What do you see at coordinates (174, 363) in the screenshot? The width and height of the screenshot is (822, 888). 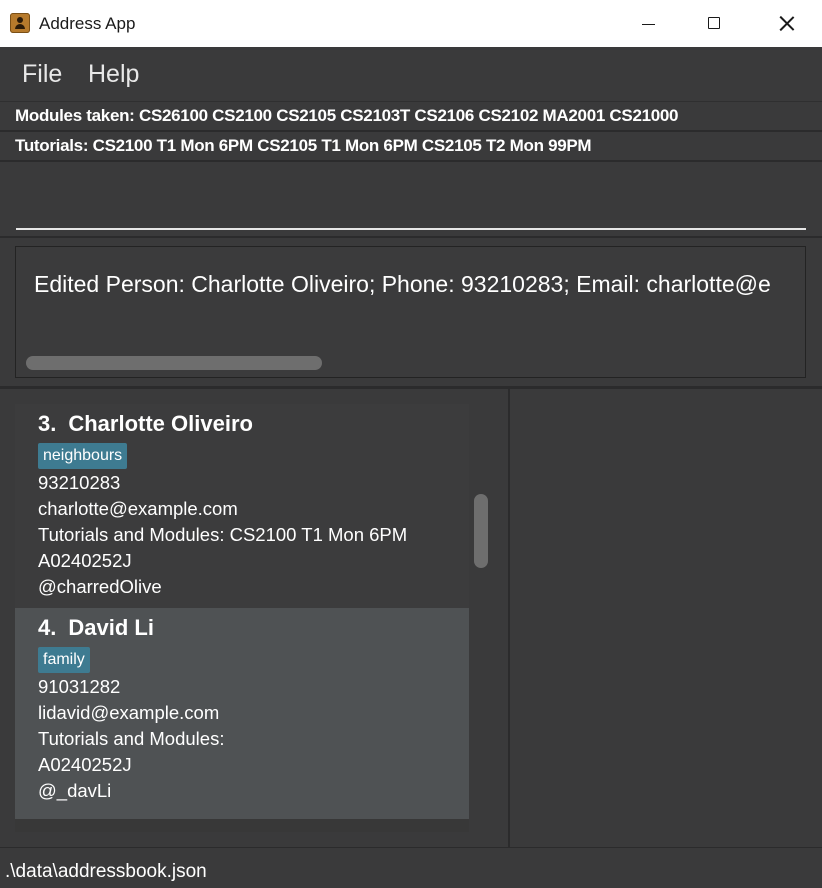 I see `result-horizontal-scrollbar` at bounding box center [174, 363].